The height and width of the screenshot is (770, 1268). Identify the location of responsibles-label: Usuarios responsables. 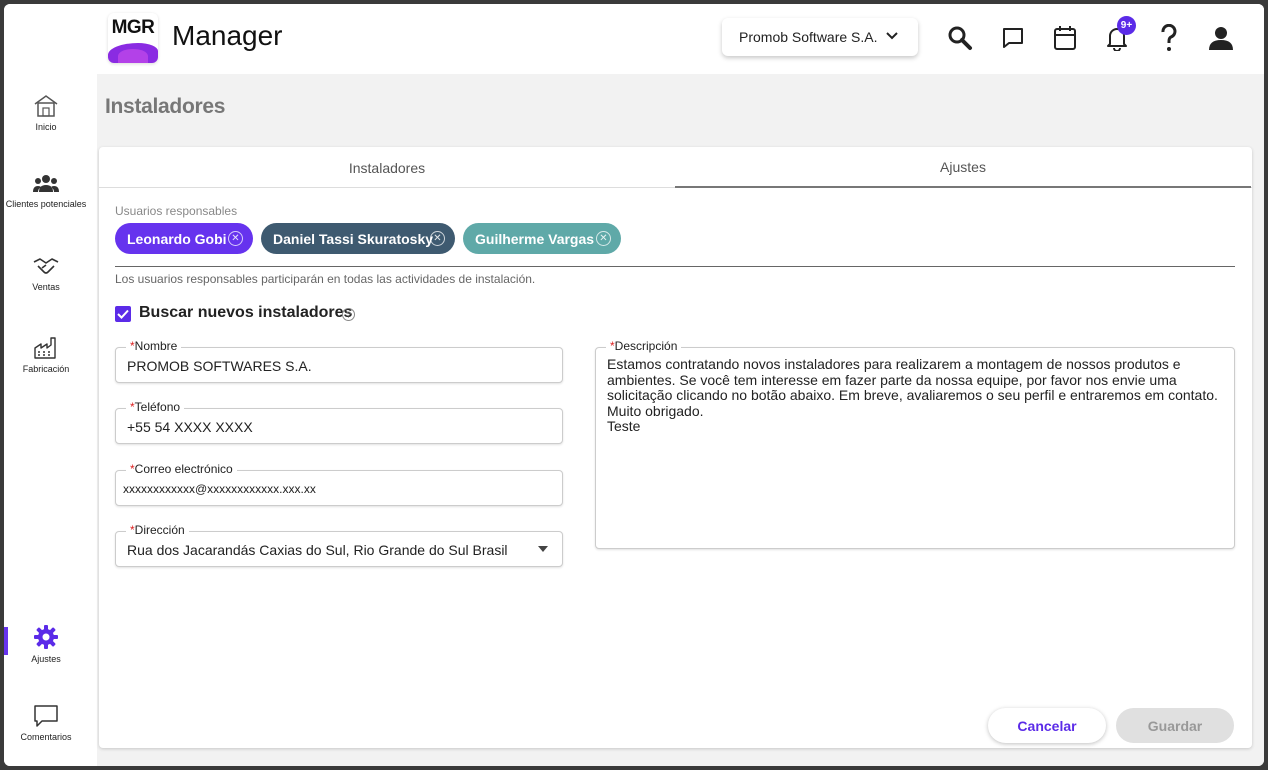
(176, 211).